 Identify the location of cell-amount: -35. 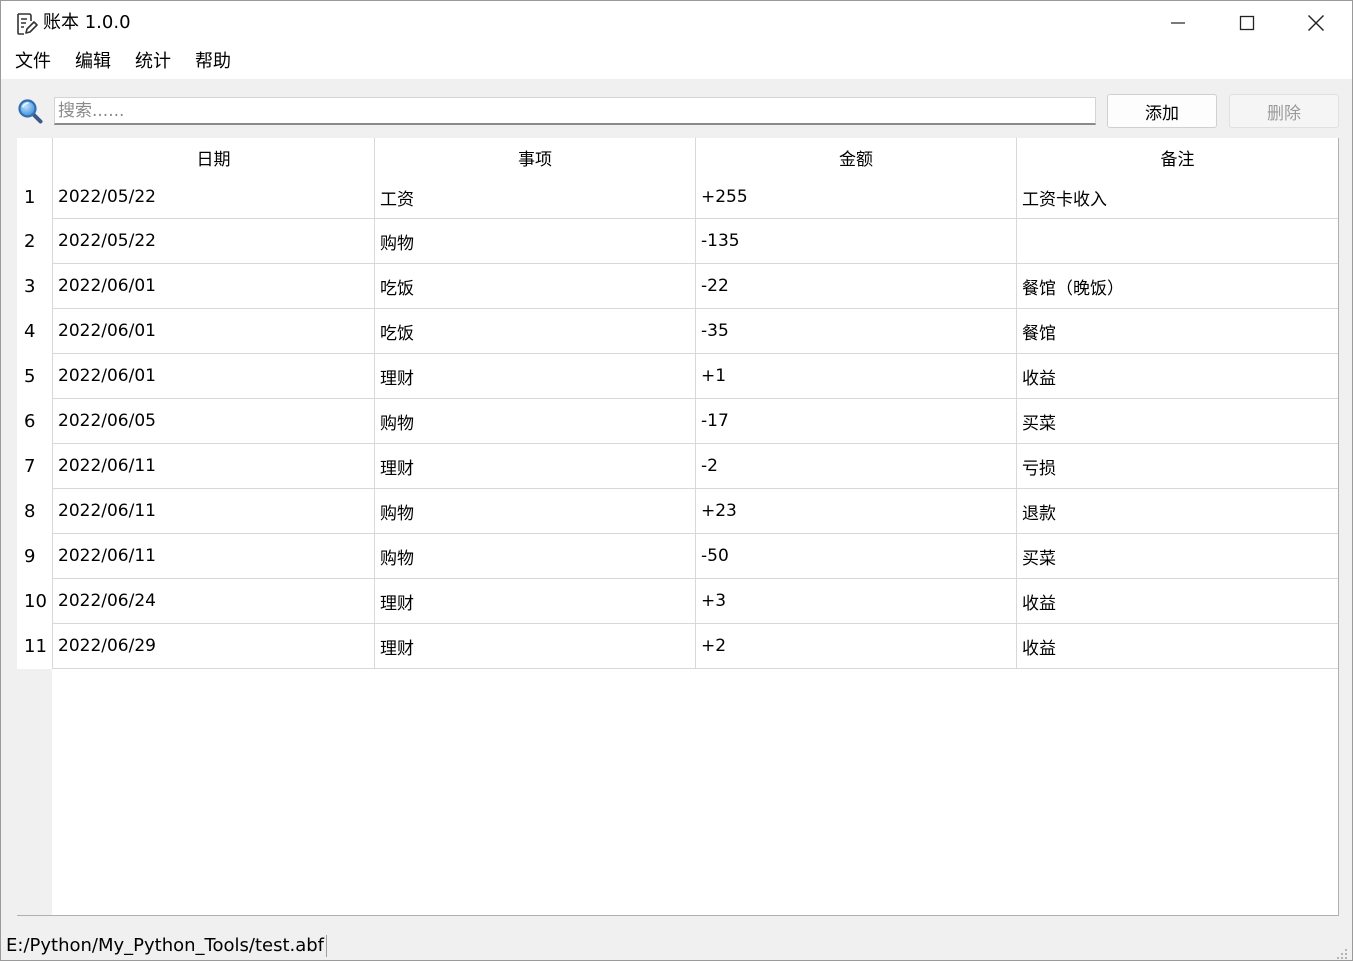
(855, 331).